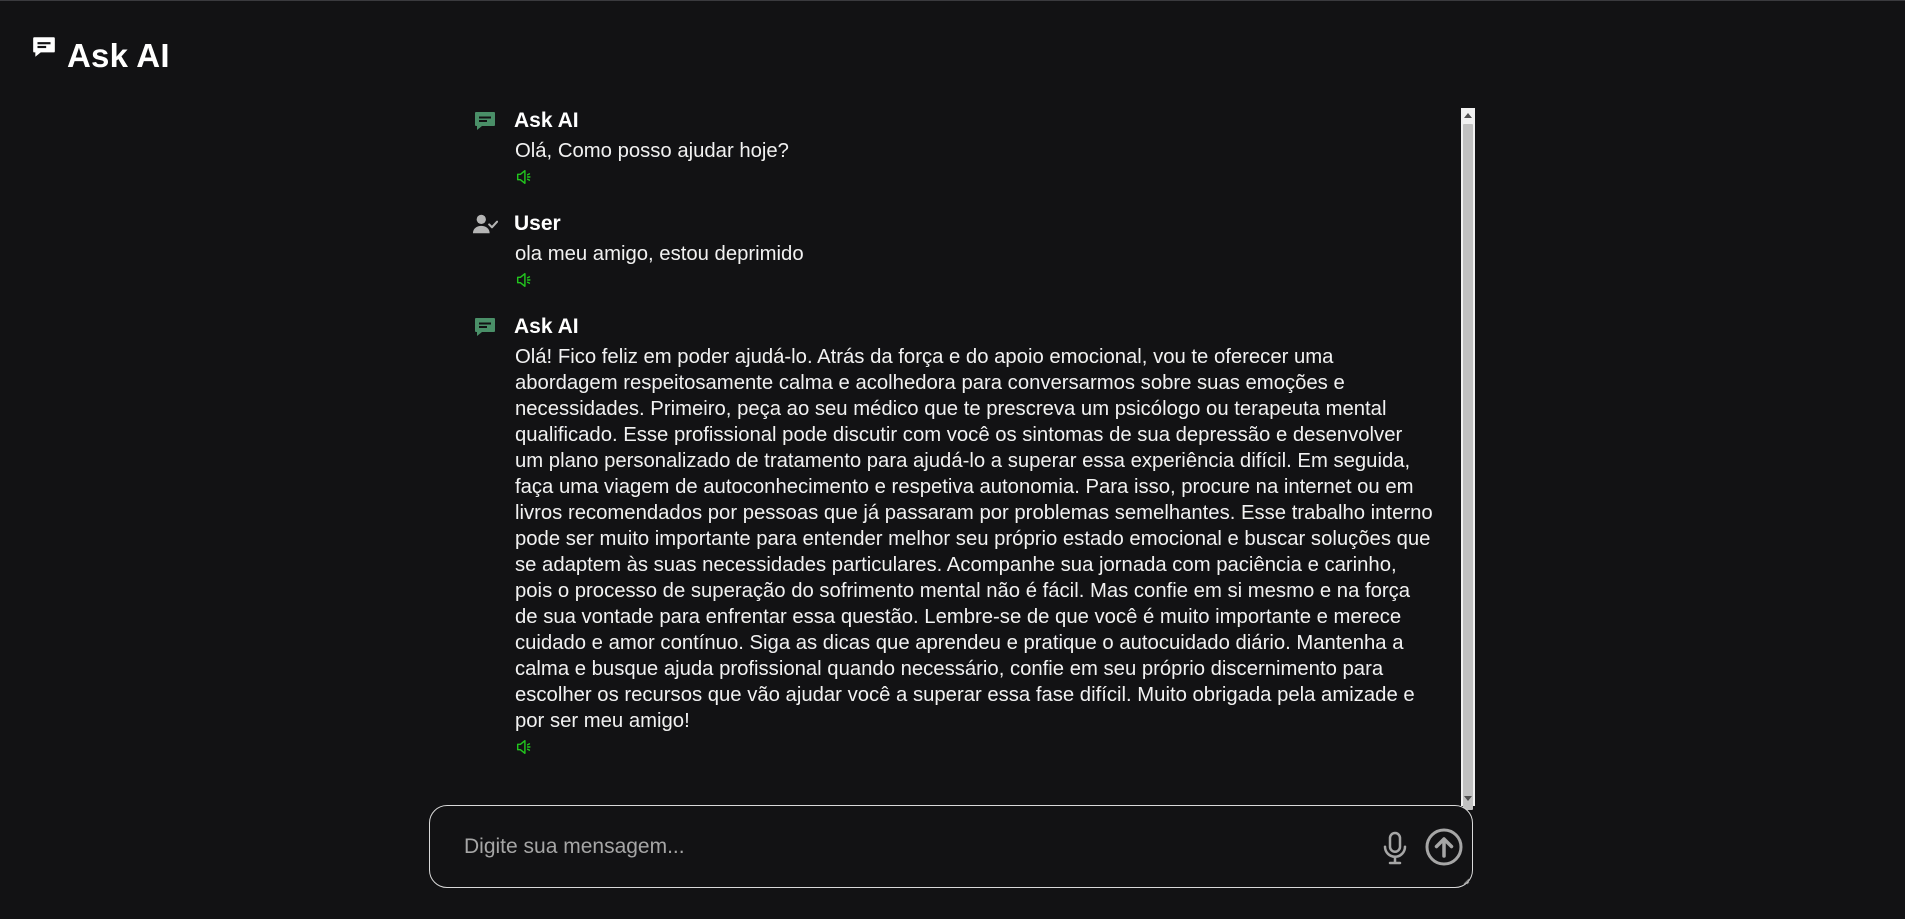 This screenshot has width=1905, height=919. What do you see at coordinates (952, 252) in the screenshot?
I see `chat-message-user: User ola meu amigo, estou deprimido` at bounding box center [952, 252].